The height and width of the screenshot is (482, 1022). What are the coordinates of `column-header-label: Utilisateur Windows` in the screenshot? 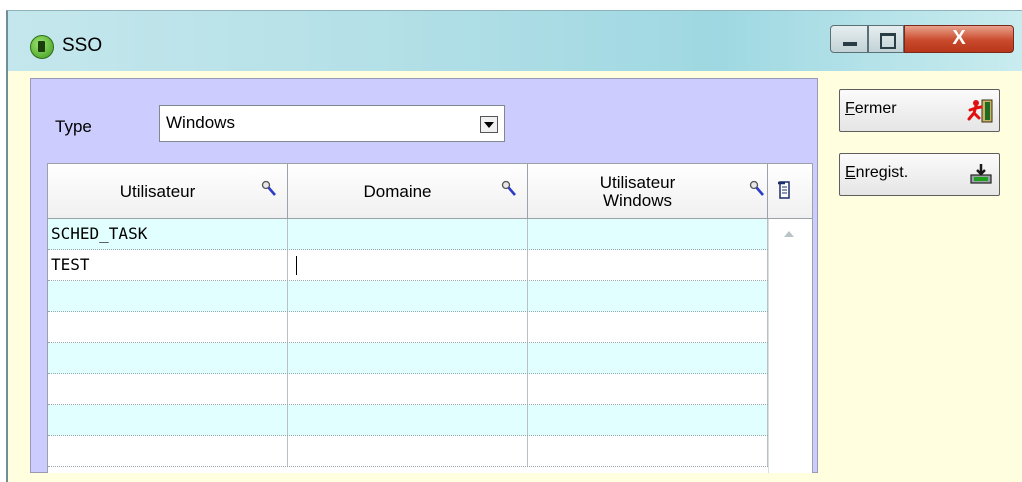 It's located at (637, 191).